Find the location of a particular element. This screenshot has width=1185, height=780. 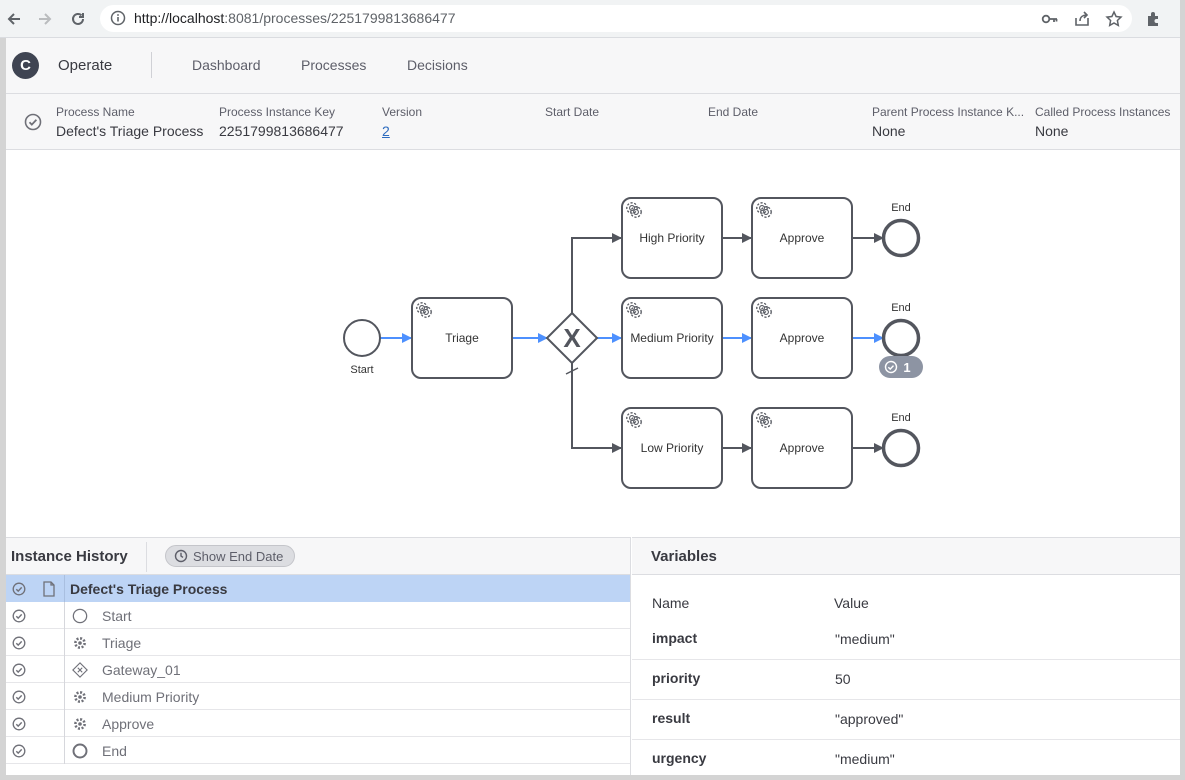

parent-instance-value: None is located at coordinates (889, 131).